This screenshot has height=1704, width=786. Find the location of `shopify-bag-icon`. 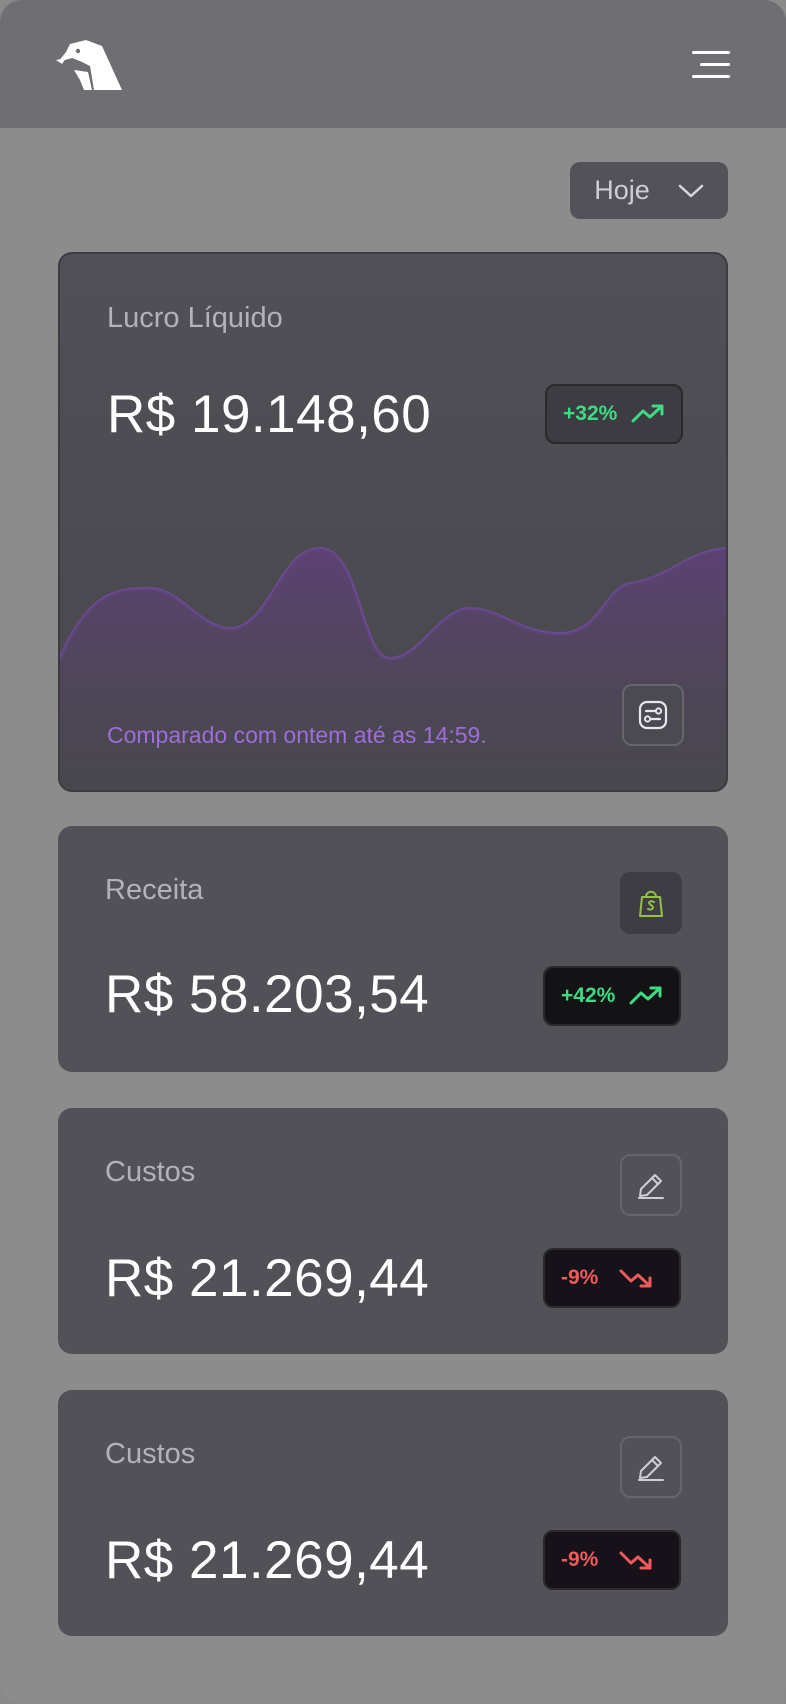

shopify-bag-icon is located at coordinates (651, 903).